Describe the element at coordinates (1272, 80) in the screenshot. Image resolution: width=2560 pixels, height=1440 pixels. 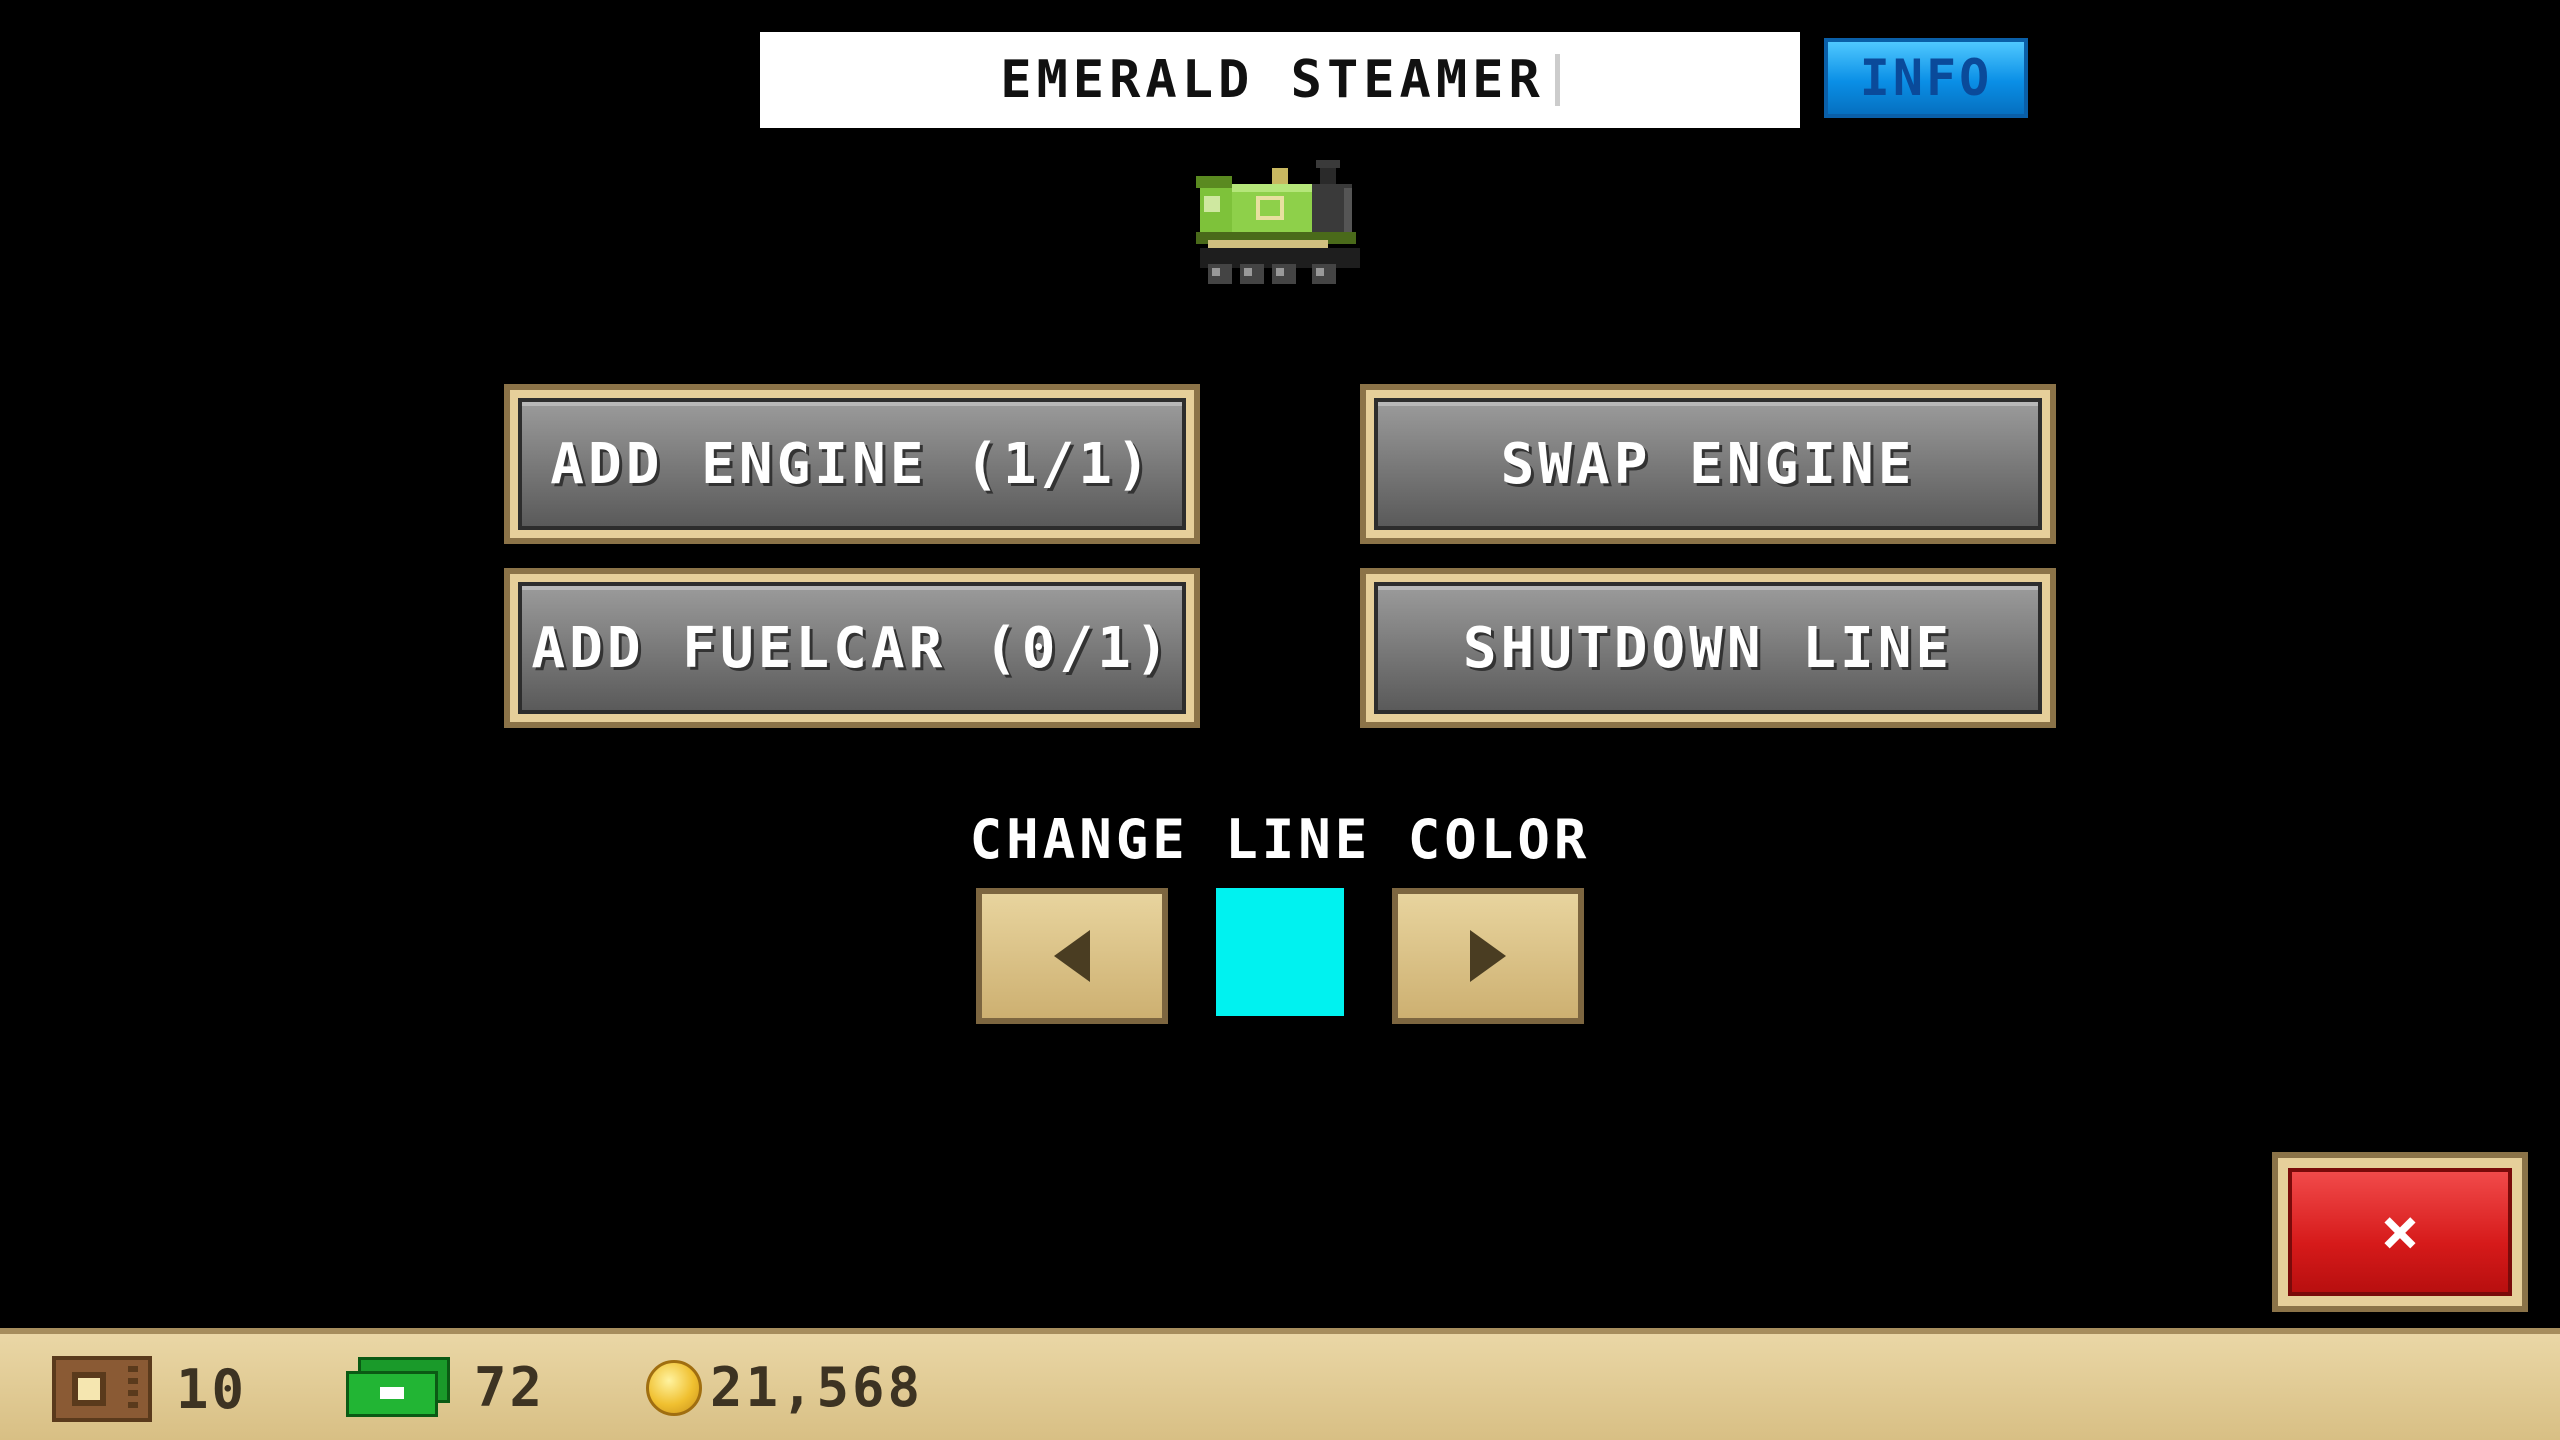
I see `train-name-text: EMERALD STEAMER` at that location.